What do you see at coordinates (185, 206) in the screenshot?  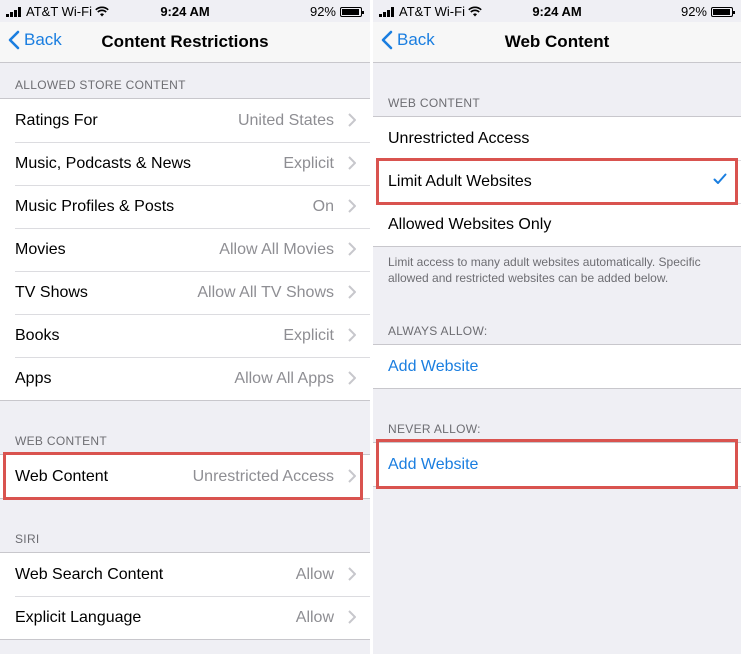 I see `row-music-profiles-posts: Music Profiles & Posts On` at bounding box center [185, 206].